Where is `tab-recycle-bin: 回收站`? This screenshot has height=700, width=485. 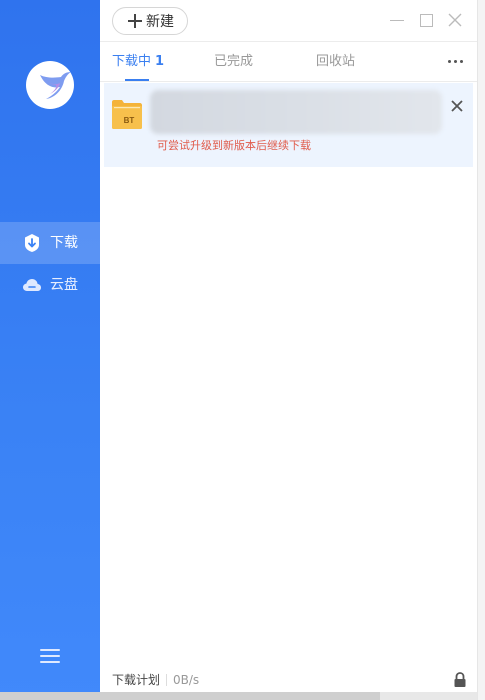 tab-recycle-bin: 回收站 is located at coordinates (335, 62).